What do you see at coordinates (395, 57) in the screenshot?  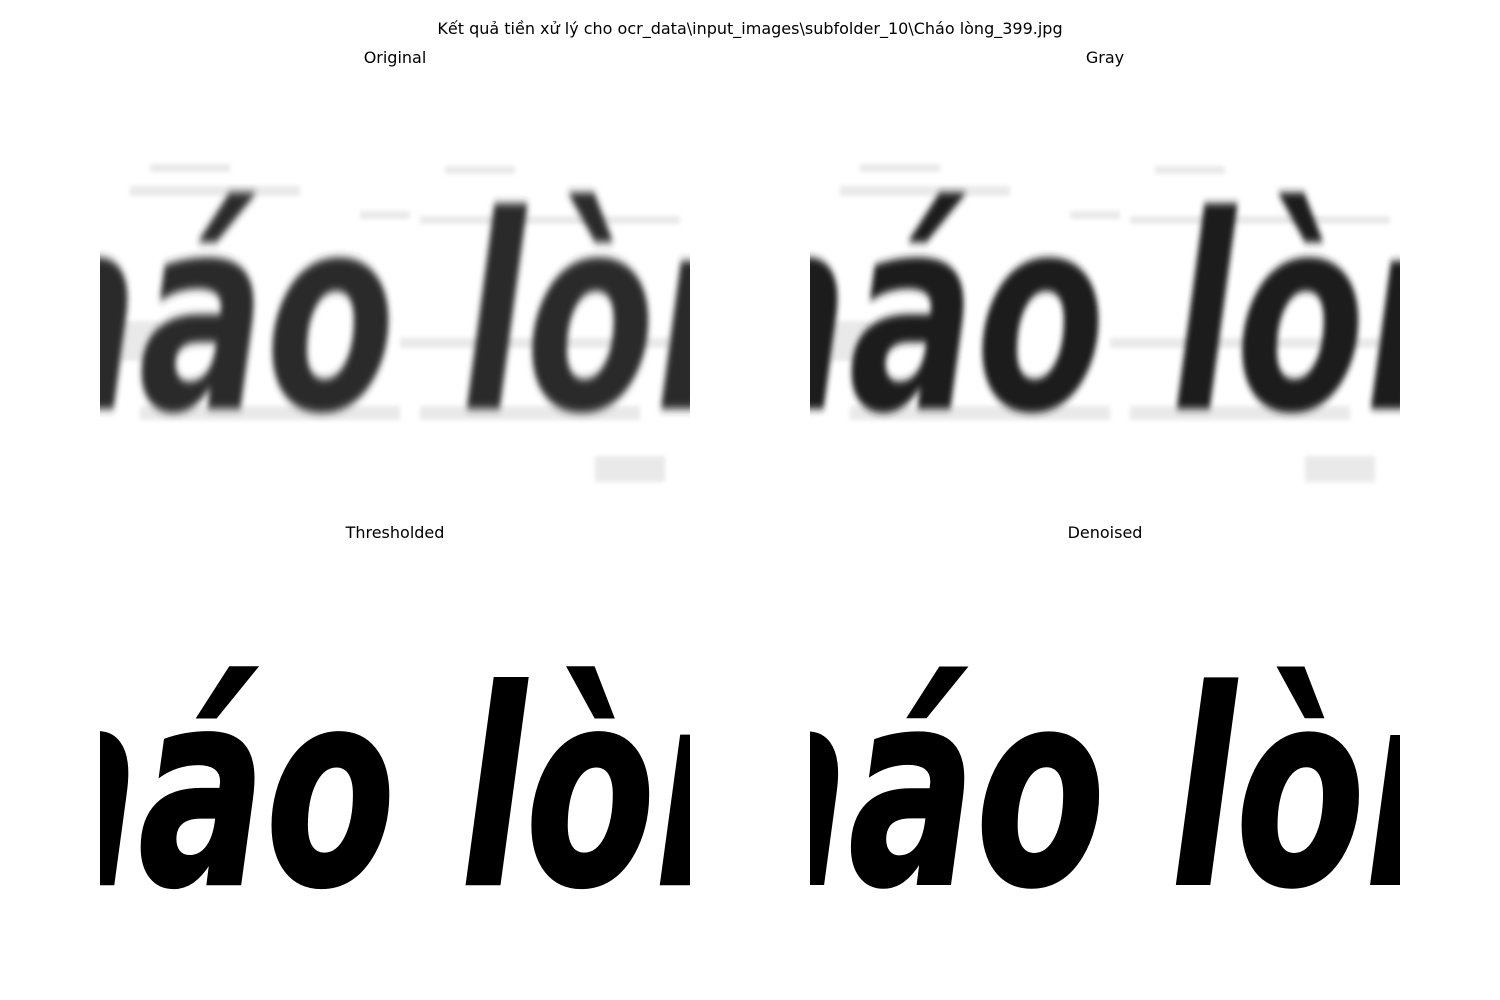 I see `panel-title-original: Original` at bounding box center [395, 57].